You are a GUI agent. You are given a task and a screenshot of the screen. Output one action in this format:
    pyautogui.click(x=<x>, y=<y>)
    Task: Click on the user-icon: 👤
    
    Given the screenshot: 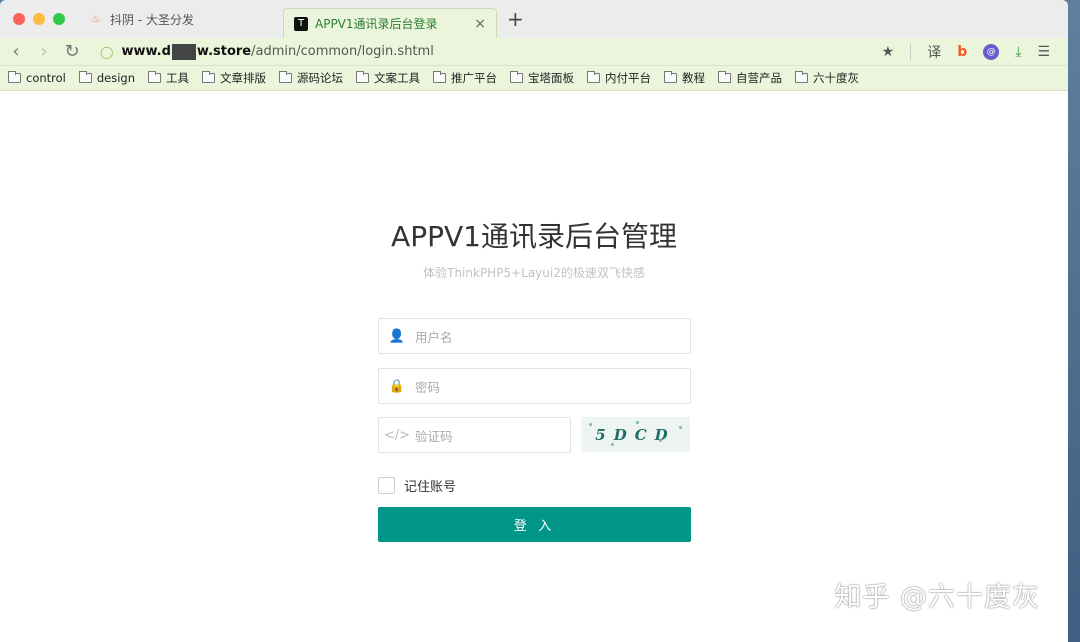 What is the action you would take?
    pyautogui.click(x=397, y=336)
    